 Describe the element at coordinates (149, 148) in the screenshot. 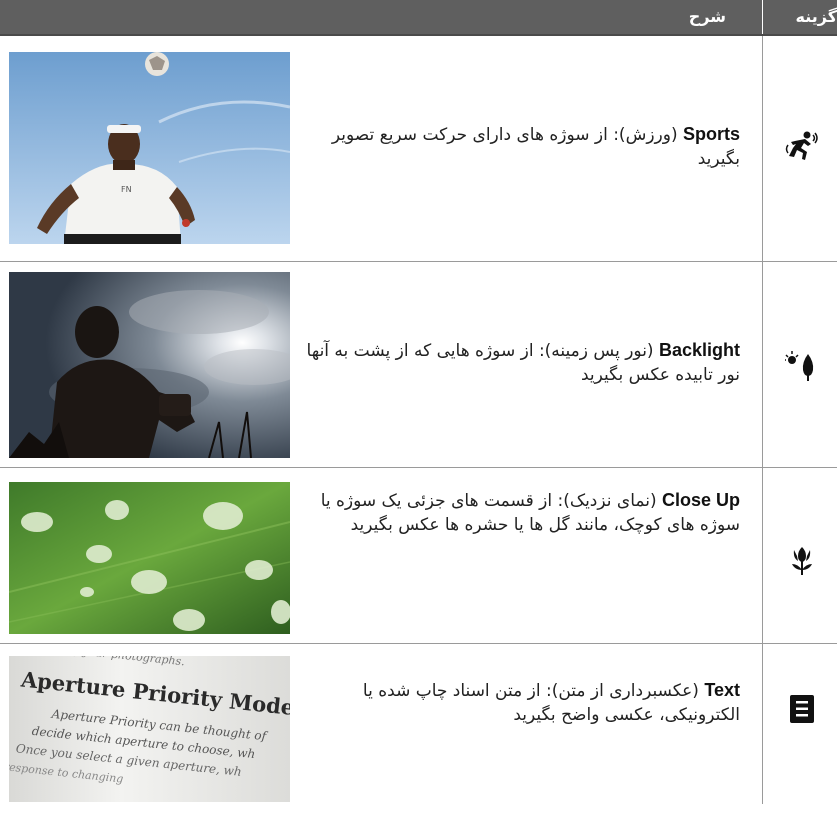

I see `sports-photo: FN` at that location.